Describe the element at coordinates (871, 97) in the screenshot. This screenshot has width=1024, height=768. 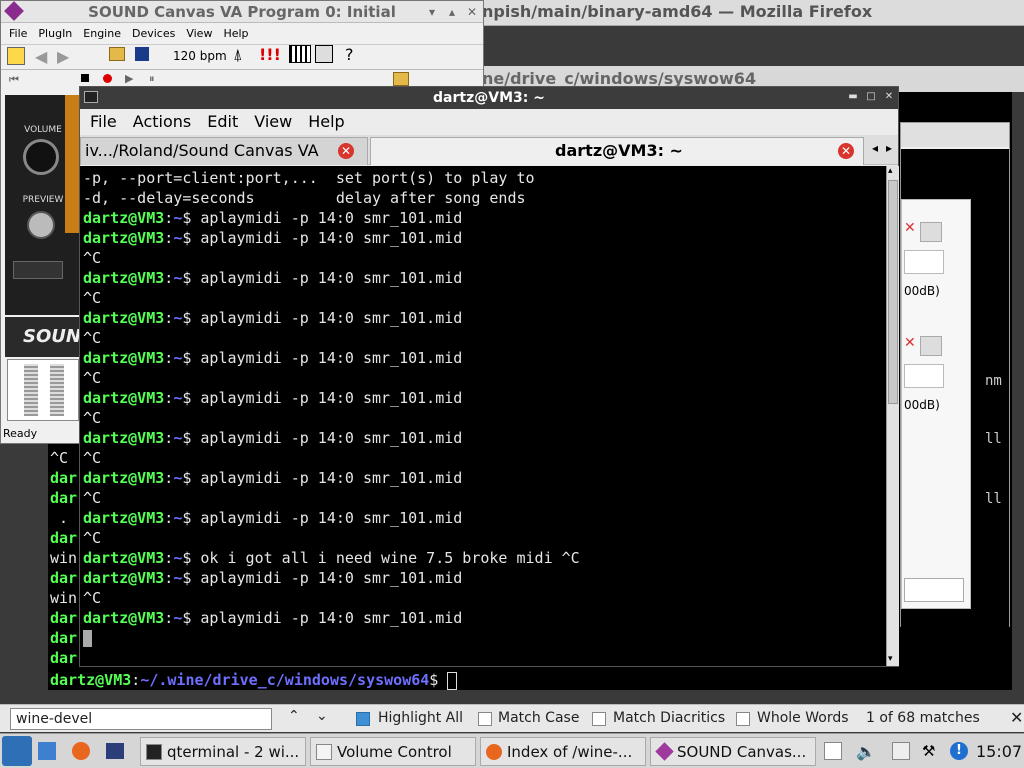
I see `maximize-icon: □` at that location.